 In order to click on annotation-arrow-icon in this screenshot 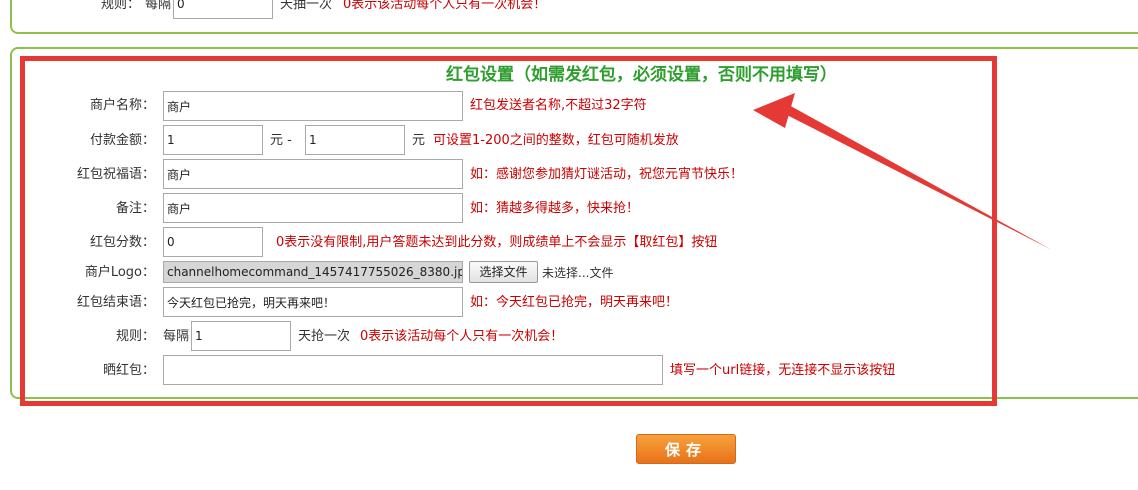, I will do `click(902, 171)`.